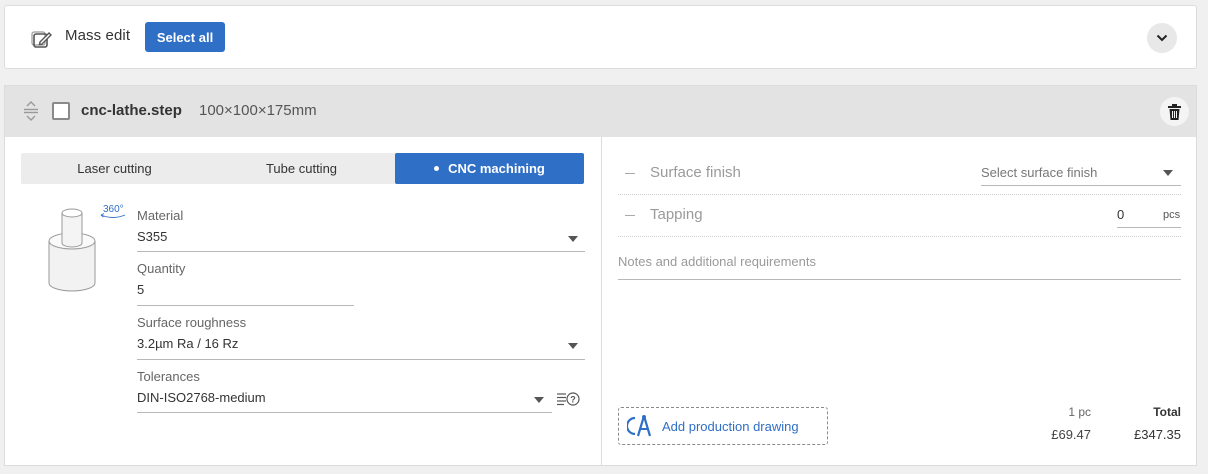 The image size is (1208, 474). What do you see at coordinates (437, 168) in the screenshot?
I see `active-dot-icon` at bounding box center [437, 168].